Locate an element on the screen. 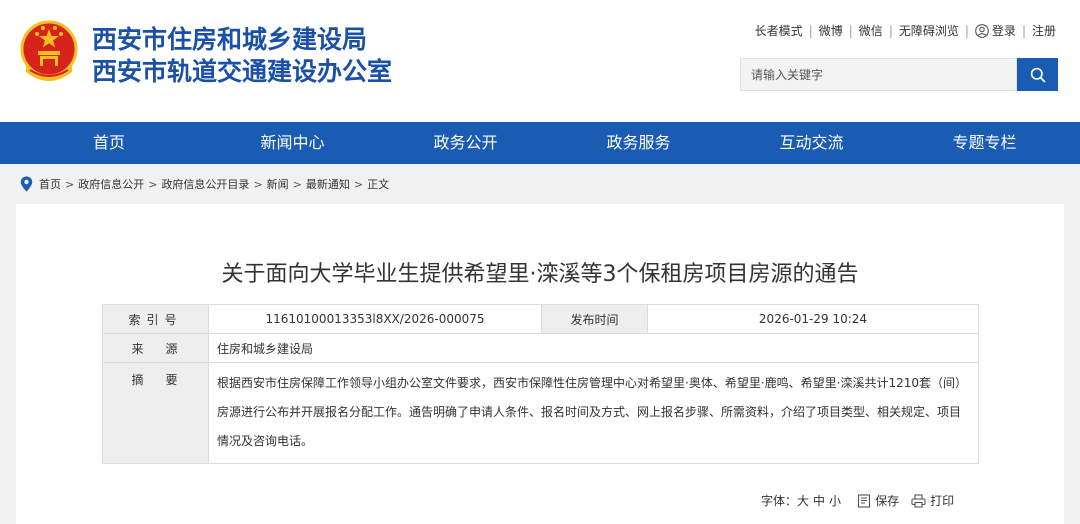  main-nav: 首页 新闻中心 政务公开 政务服务 互动交流 专题专栏 is located at coordinates (540, 143).